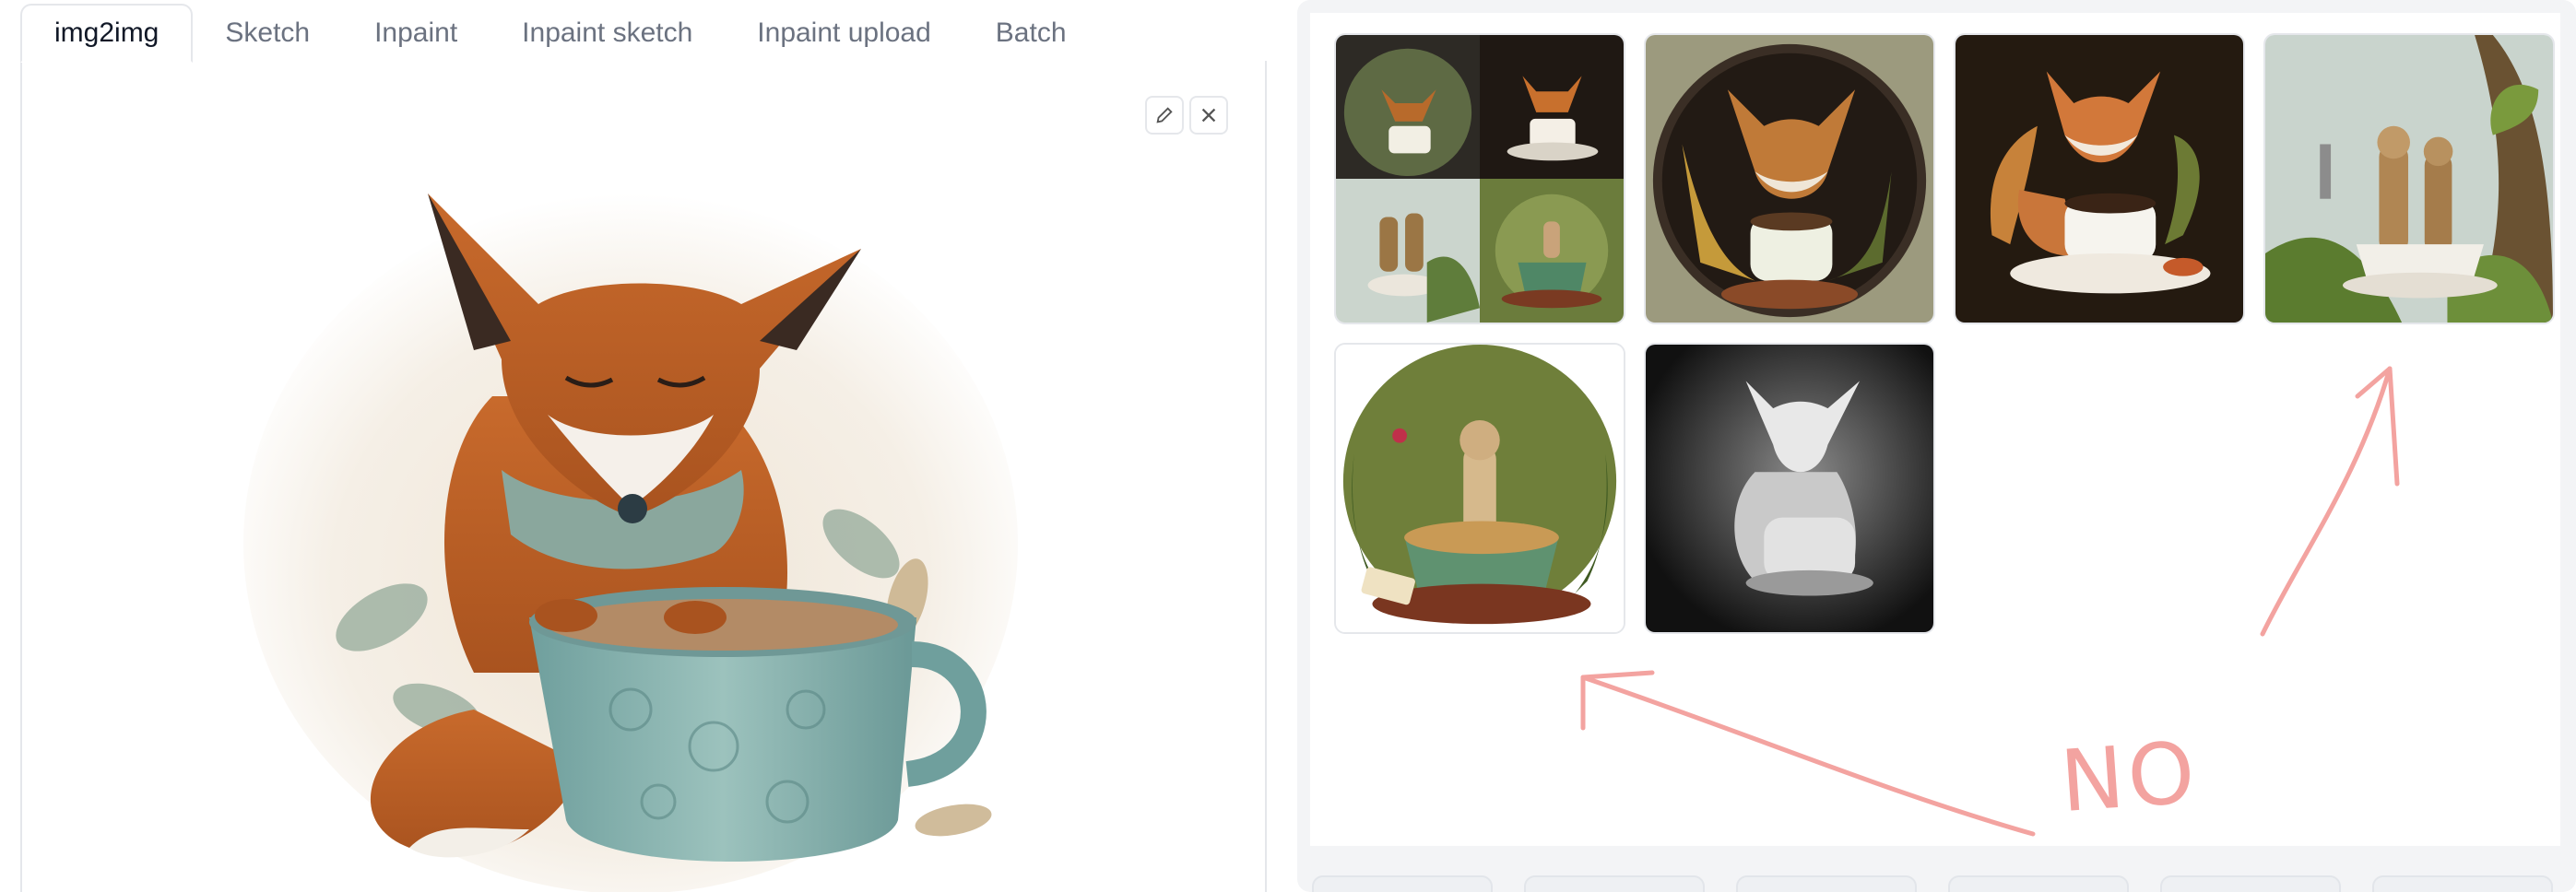 The image size is (2576, 892). I want to click on annotation-text: NO, so click(2129, 777).